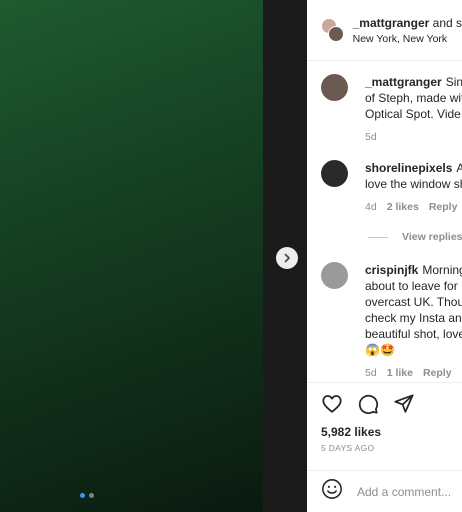 The height and width of the screenshot is (512, 462). Describe the element at coordinates (384, 446) in the screenshot. I see `post-timestamp: 5 DAYS AGO` at that location.